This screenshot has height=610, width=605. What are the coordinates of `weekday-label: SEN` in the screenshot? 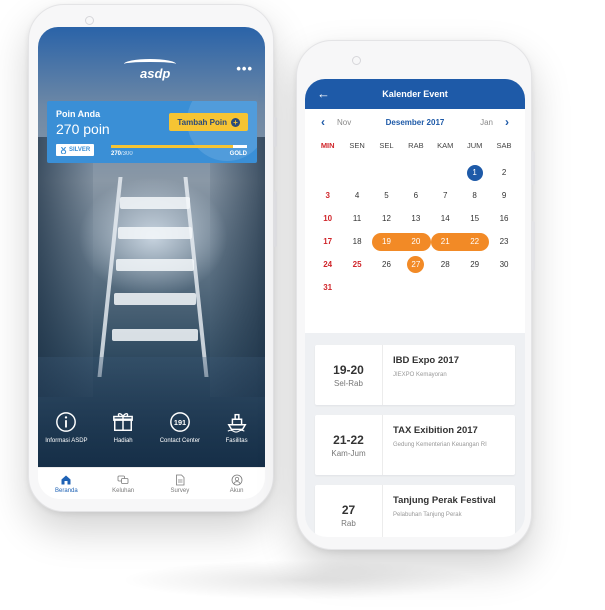 It's located at (357, 145).